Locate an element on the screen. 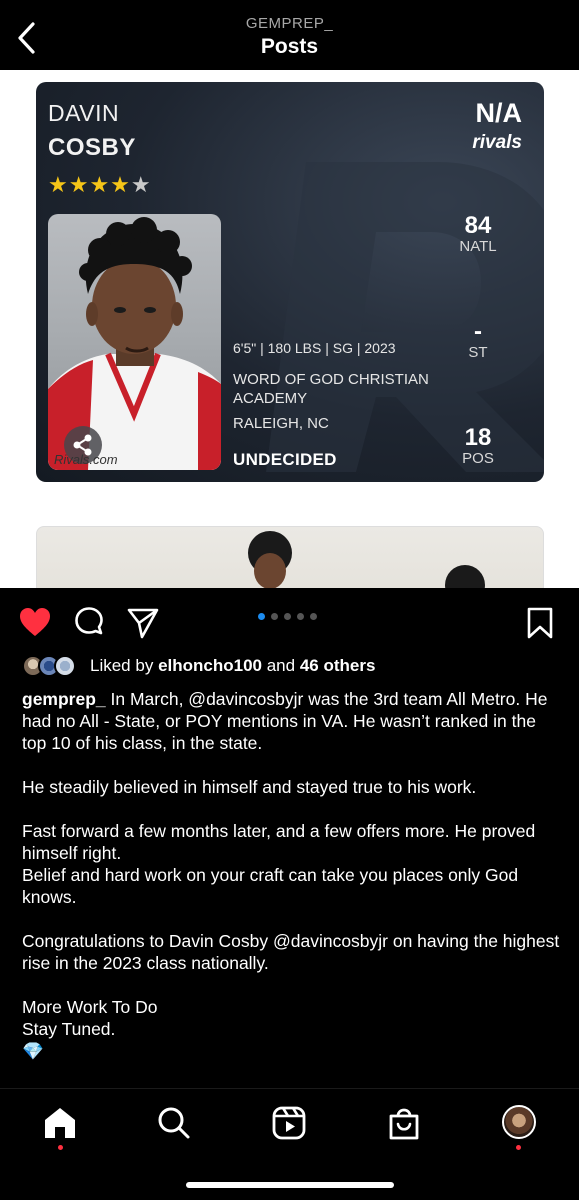 The image size is (579, 1200). caption-paragraph: Stay Tuned. is located at coordinates (69, 1029).